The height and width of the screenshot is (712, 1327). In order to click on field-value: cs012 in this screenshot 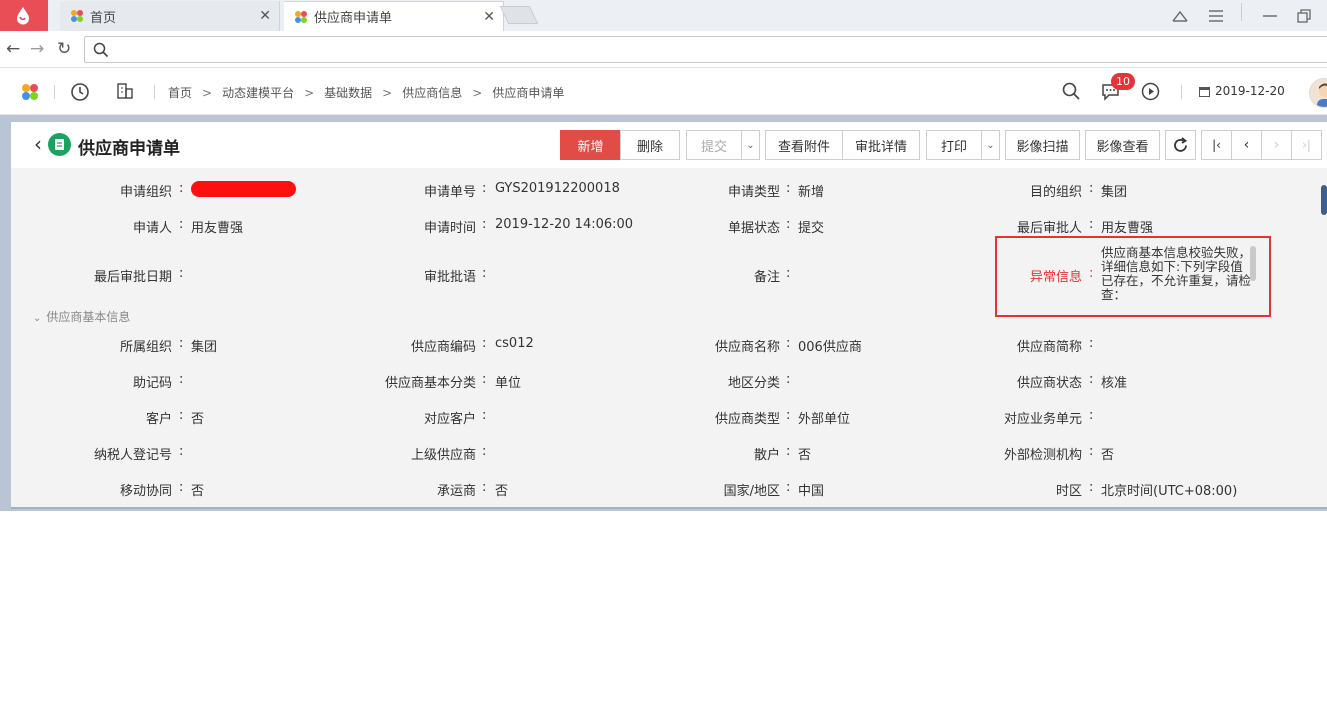, I will do `click(514, 343)`.